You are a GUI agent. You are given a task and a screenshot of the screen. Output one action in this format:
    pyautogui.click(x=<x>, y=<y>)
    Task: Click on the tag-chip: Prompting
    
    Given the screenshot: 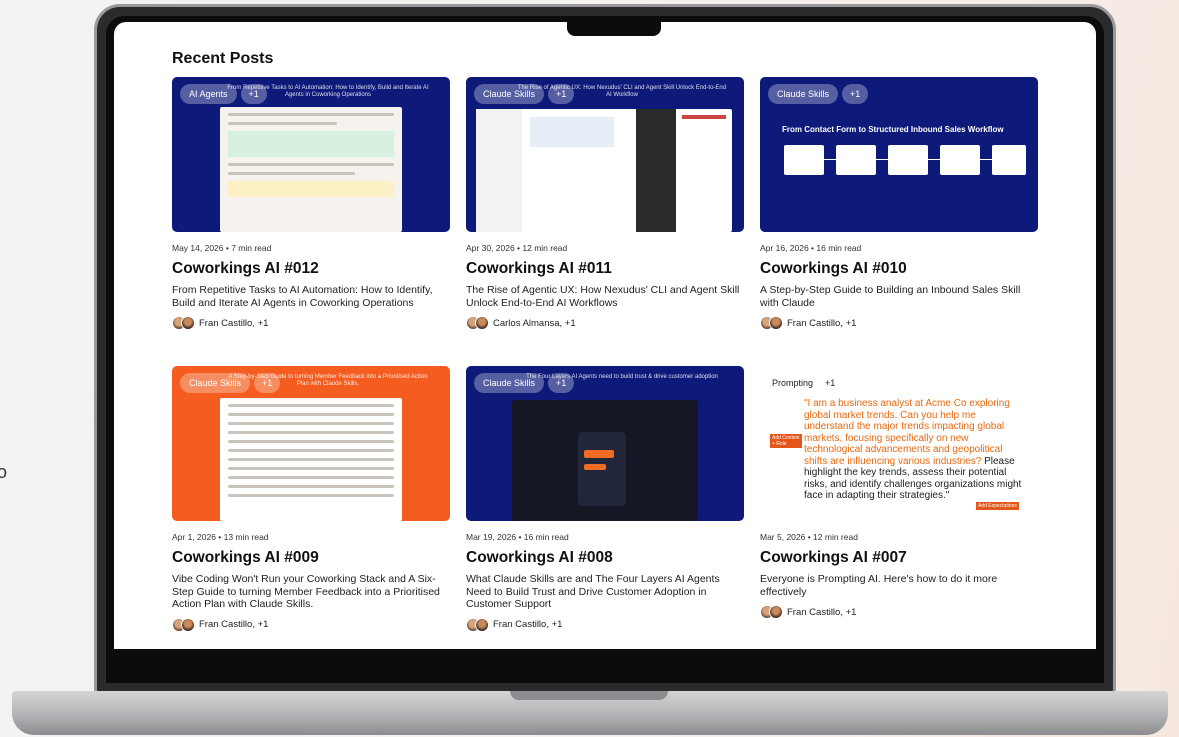 What is the action you would take?
    pyautogui.click(x=792, y=383)
    